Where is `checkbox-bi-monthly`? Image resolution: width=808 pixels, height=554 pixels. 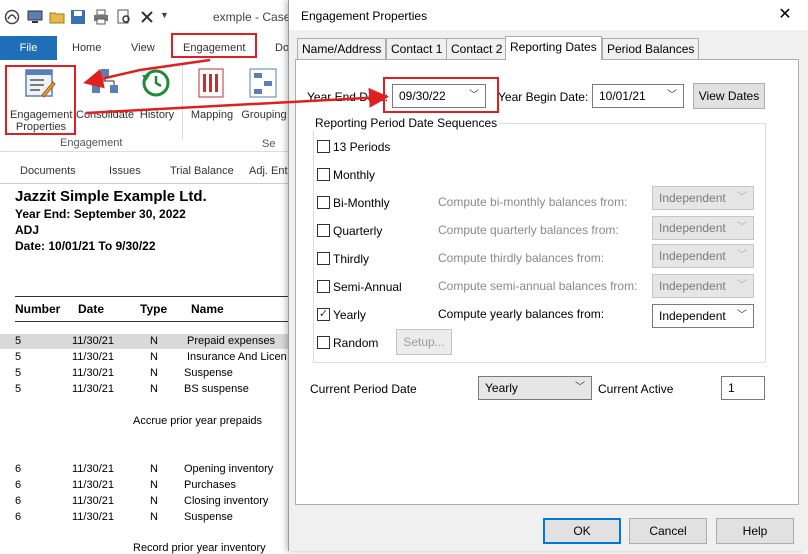 checkbox-bi-monthly is located at coordinates (323, 202).